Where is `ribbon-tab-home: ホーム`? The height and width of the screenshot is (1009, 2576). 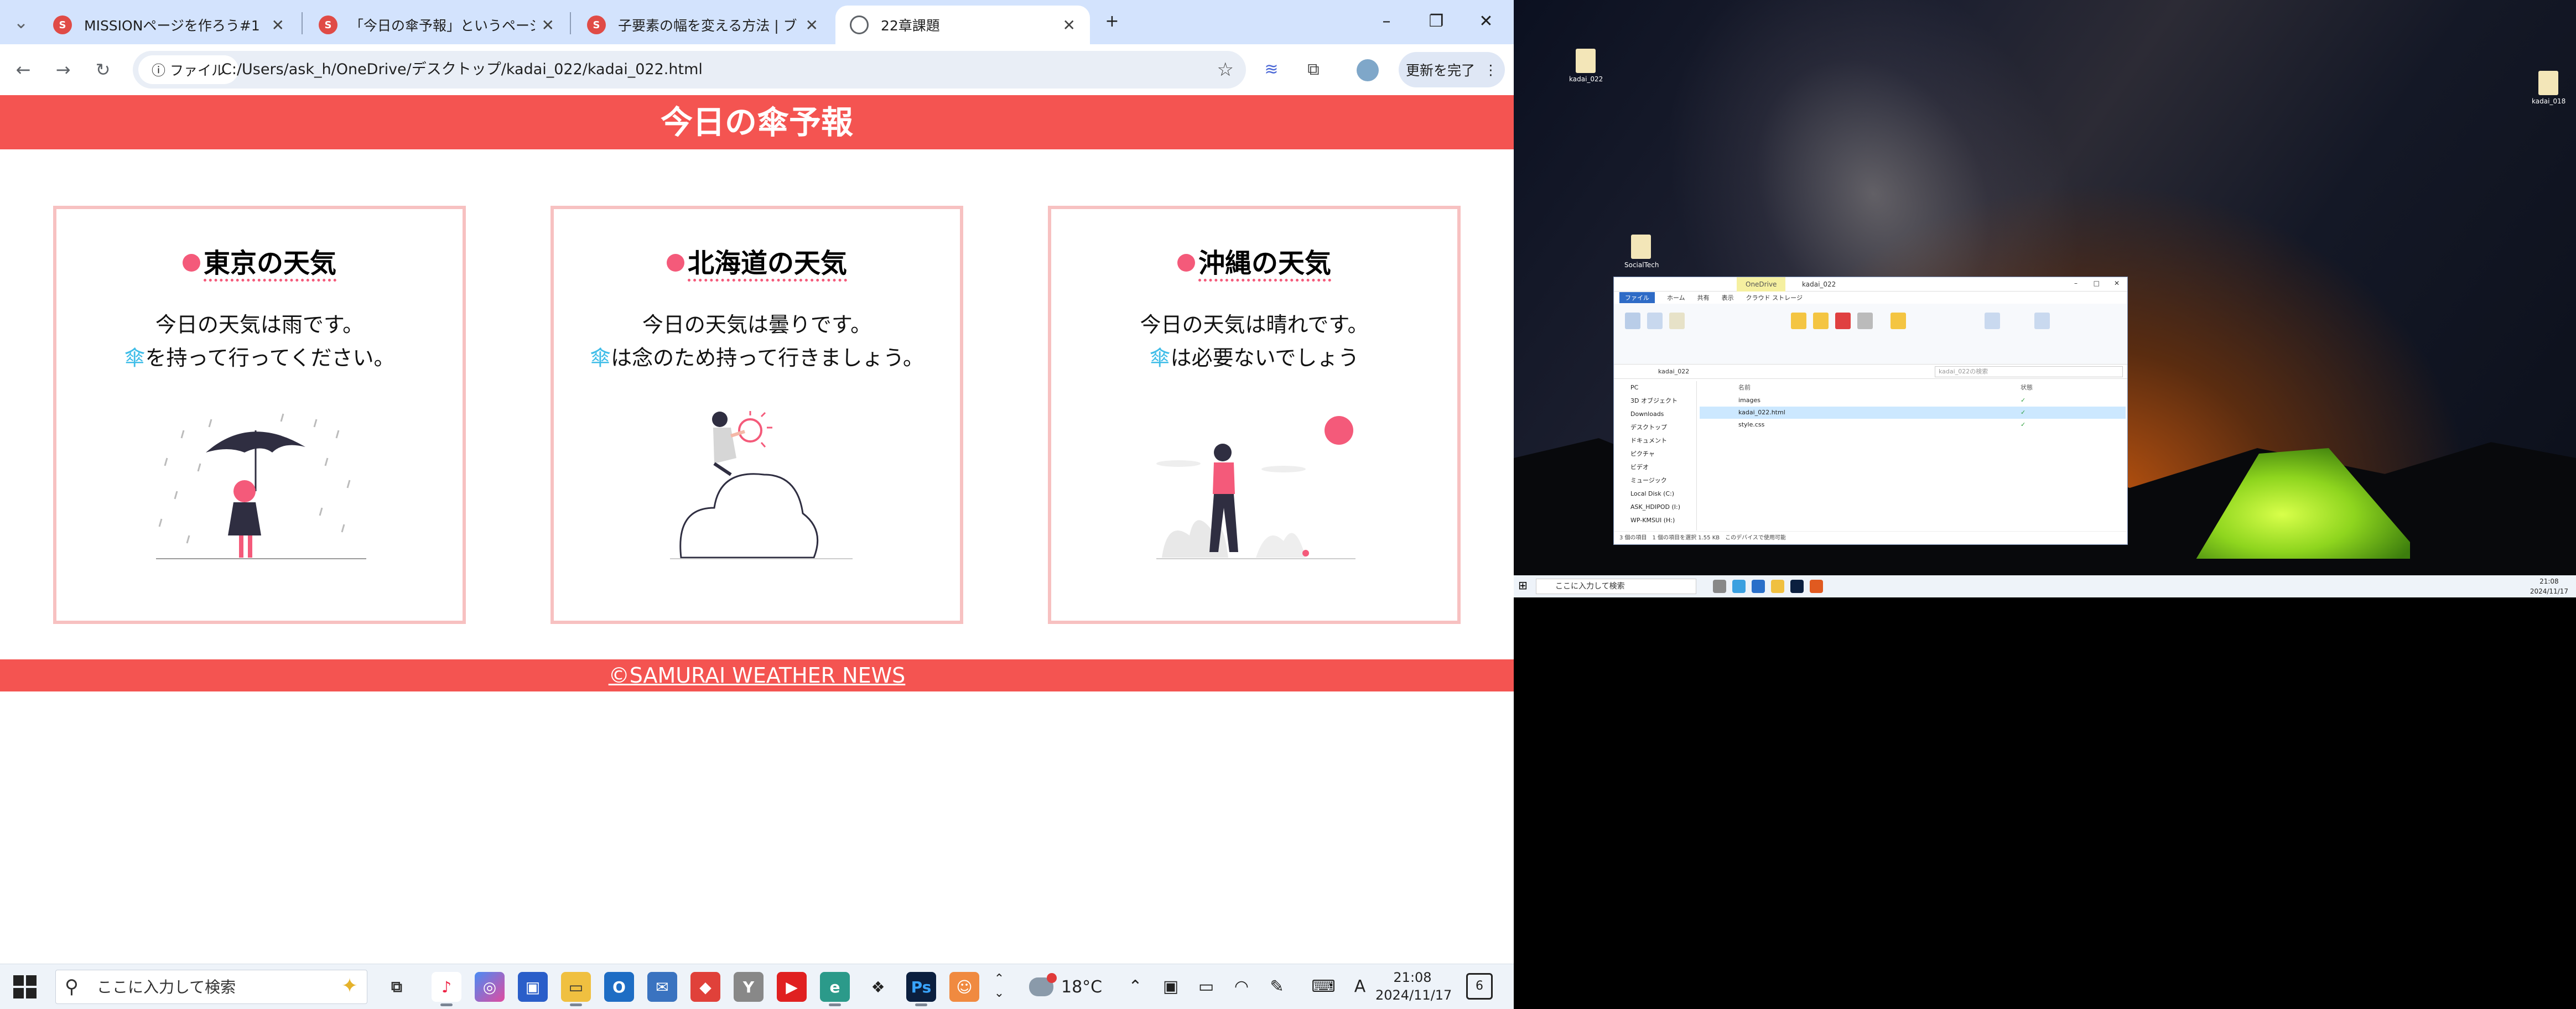
ribbon-tab-home: ホーム is located at coordinates (1676, 297).